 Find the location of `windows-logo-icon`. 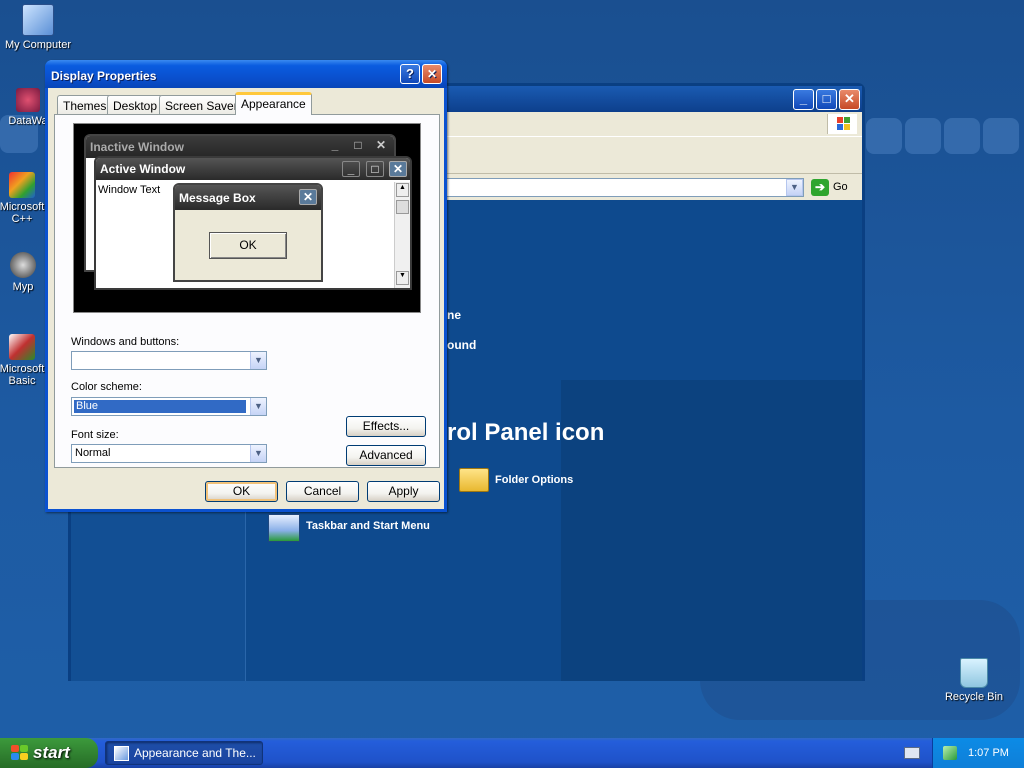

windows-logo-icon is located at coordinates (842, 124).